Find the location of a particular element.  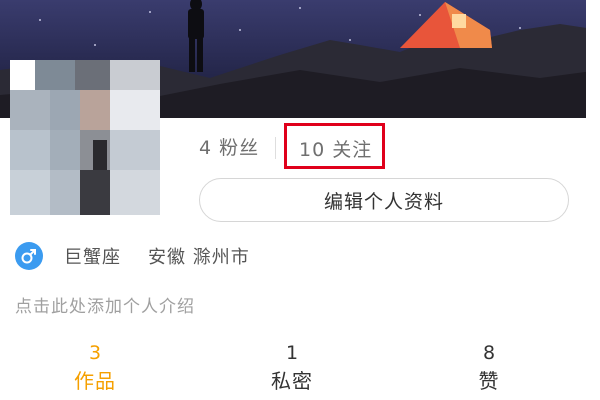

male-icon is located at coordinates (29, 256).